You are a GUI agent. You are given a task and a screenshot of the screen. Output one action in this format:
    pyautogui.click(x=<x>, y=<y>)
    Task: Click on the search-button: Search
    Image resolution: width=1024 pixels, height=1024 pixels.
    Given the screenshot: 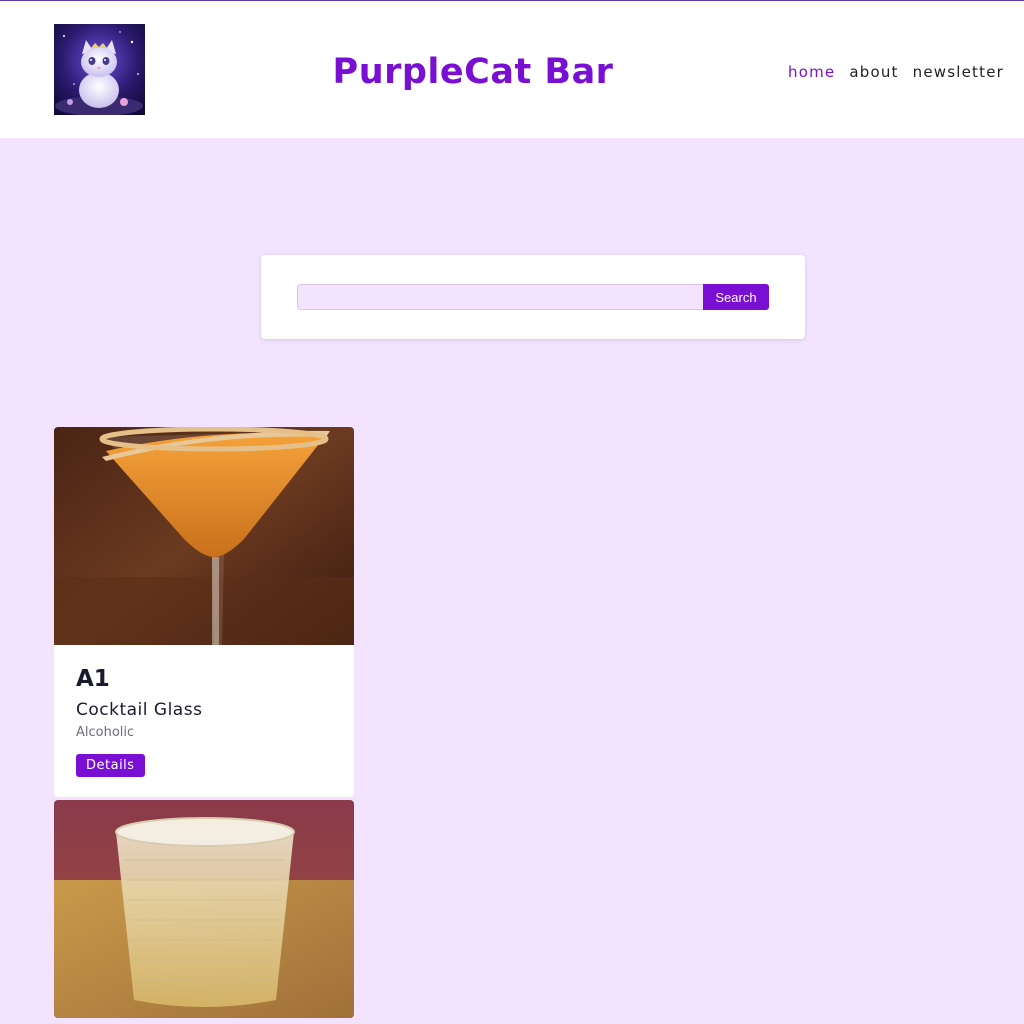 What is the action you would take?
    pyautogui.click(x=736, y=297)
    